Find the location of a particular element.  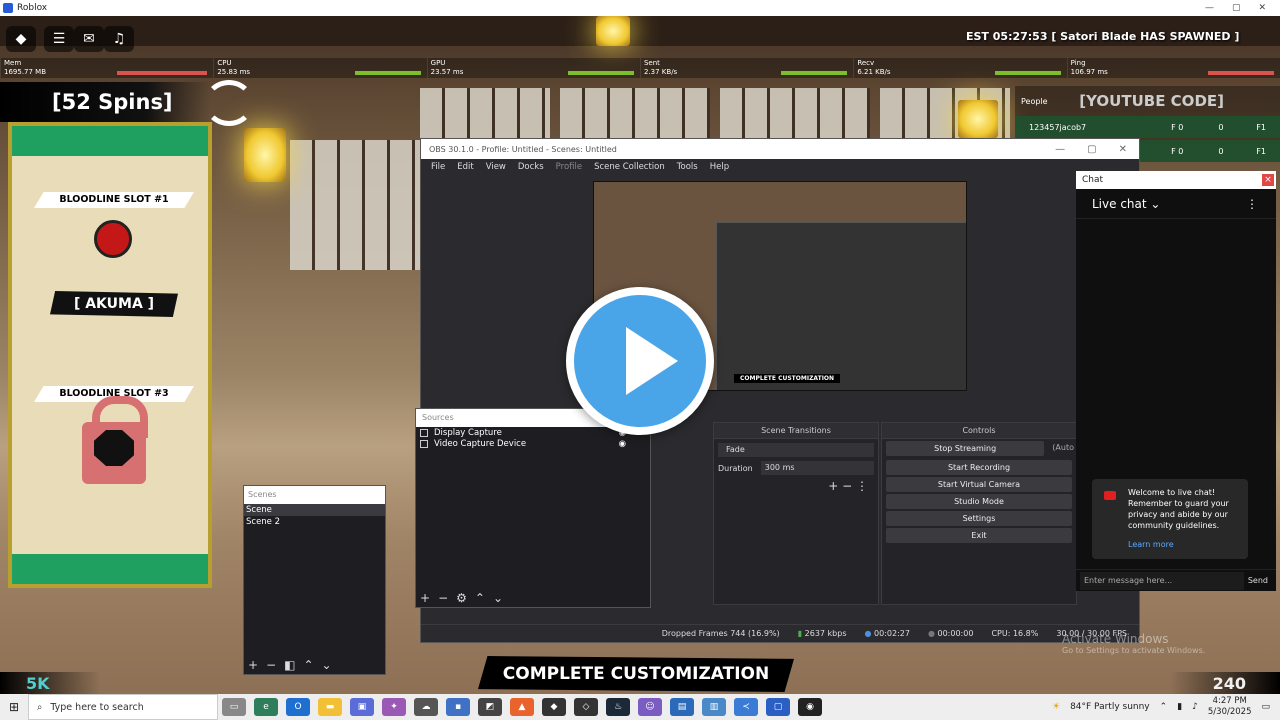

brave-icon: ▲ is located at coordinates (522, 707).